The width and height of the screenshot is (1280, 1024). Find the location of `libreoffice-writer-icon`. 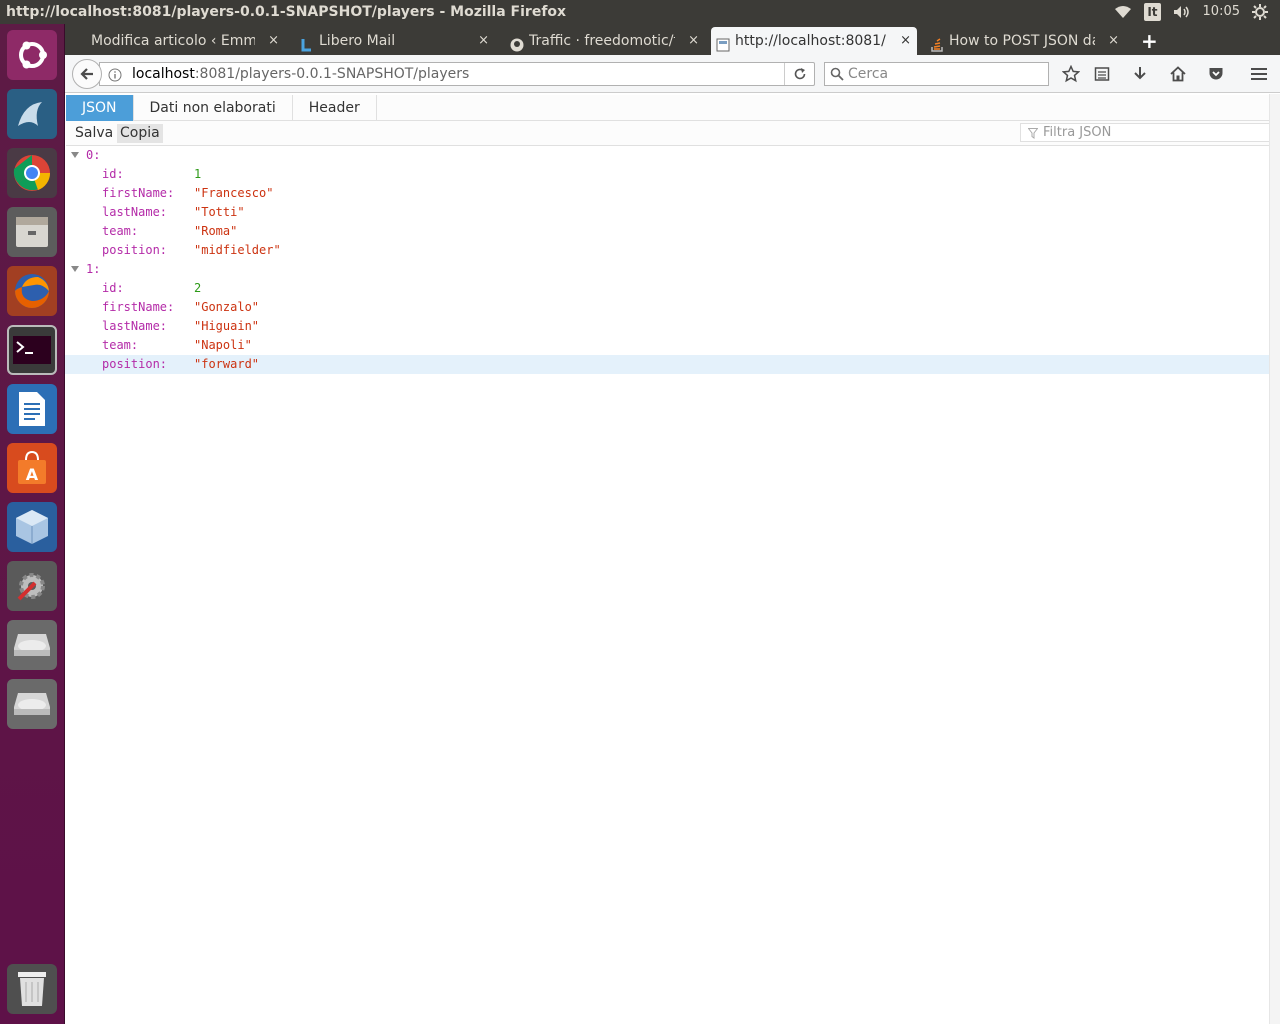

libreoffice-writer-icon is located at coordinates (32, 409).